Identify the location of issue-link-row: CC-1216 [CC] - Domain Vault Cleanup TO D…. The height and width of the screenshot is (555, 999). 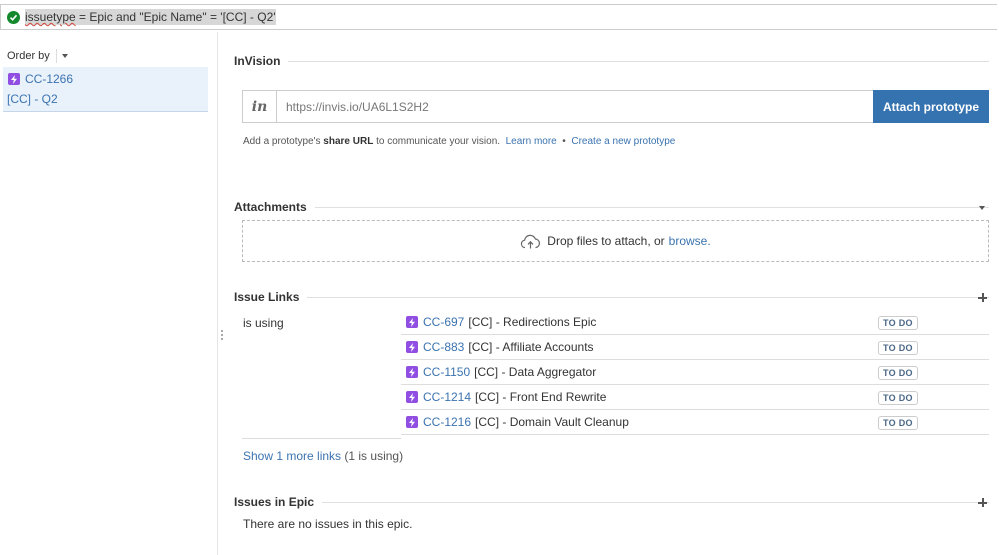
(695, 422).